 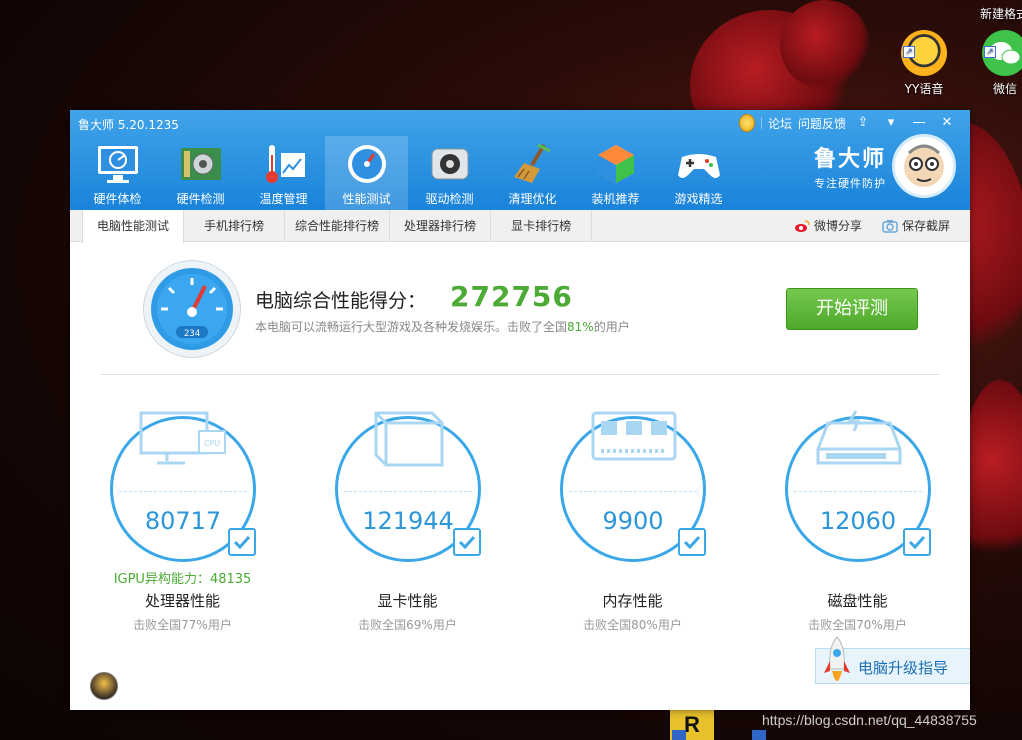 What do you see at coordinates (837, 658) in the screenshot?
I see `rocket-icon` at bounding box center [837, 658].